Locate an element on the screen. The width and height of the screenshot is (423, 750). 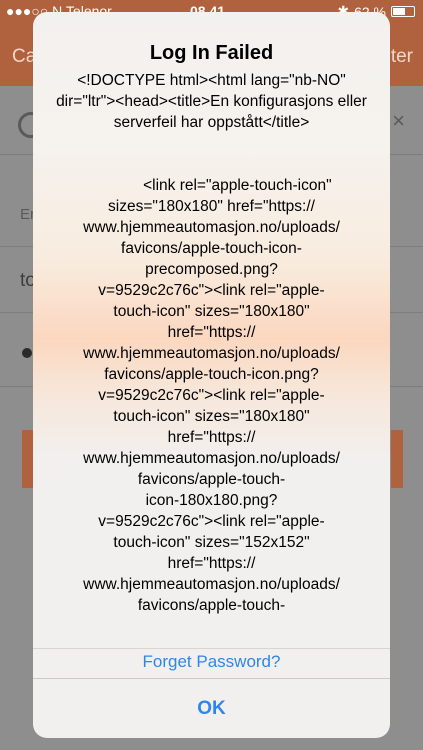
nav-right-button: ter is located at coordinates (402, 57).